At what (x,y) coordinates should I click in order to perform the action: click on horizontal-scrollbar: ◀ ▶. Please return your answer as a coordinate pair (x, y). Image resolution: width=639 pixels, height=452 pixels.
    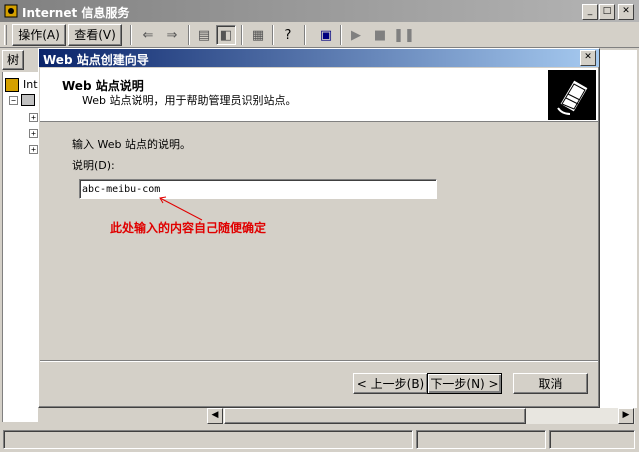
    Looking at the image, I should click on (421, 416).